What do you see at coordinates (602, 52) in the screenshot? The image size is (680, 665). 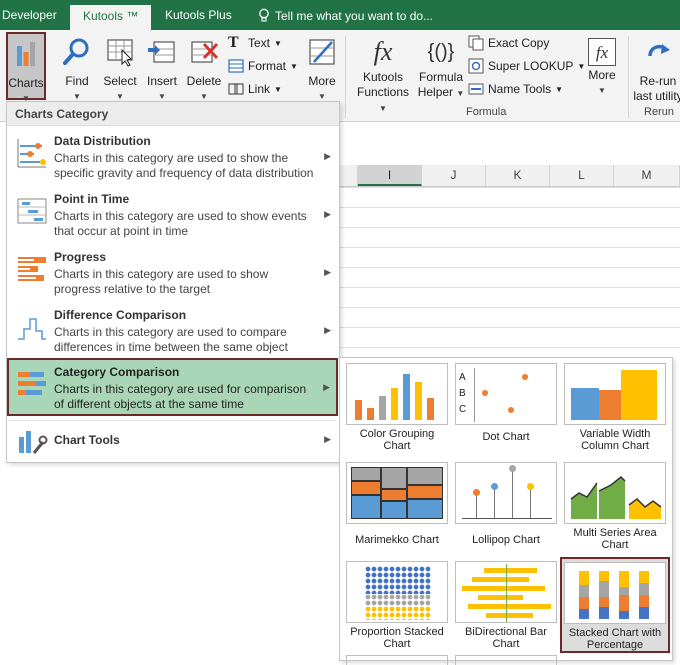 I see `fx-box-icon: fx` at bounding box center [602, 52].